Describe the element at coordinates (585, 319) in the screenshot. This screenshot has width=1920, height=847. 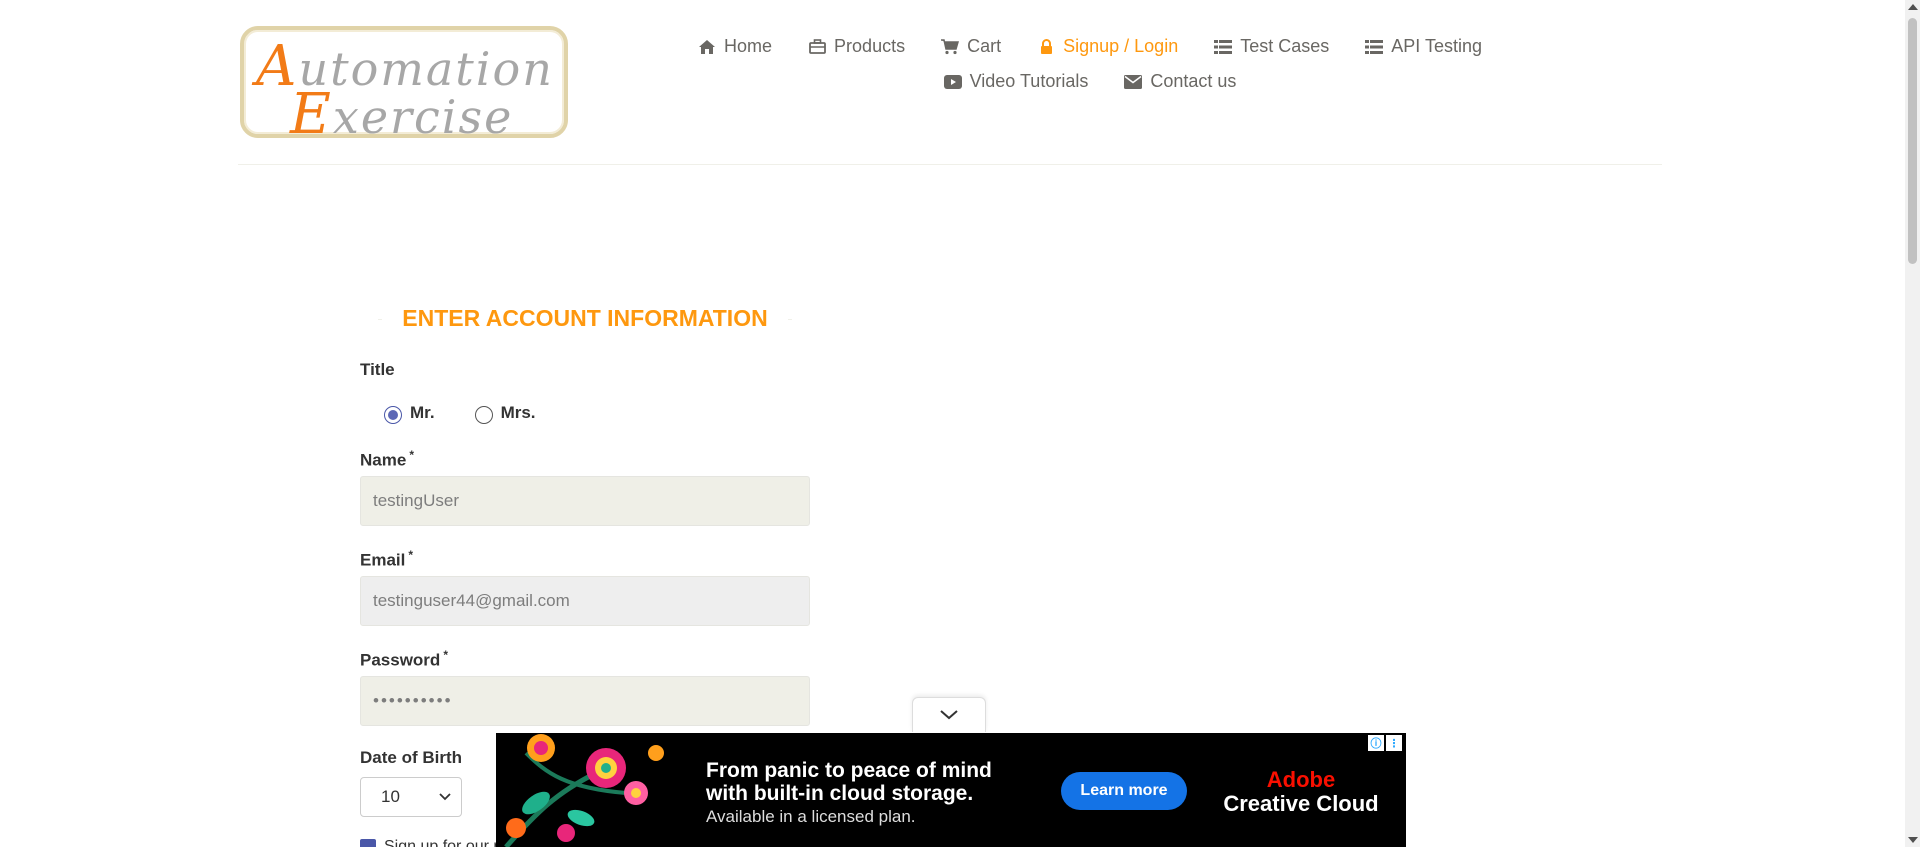
I see `section-title: Enter Account Information` at that location.